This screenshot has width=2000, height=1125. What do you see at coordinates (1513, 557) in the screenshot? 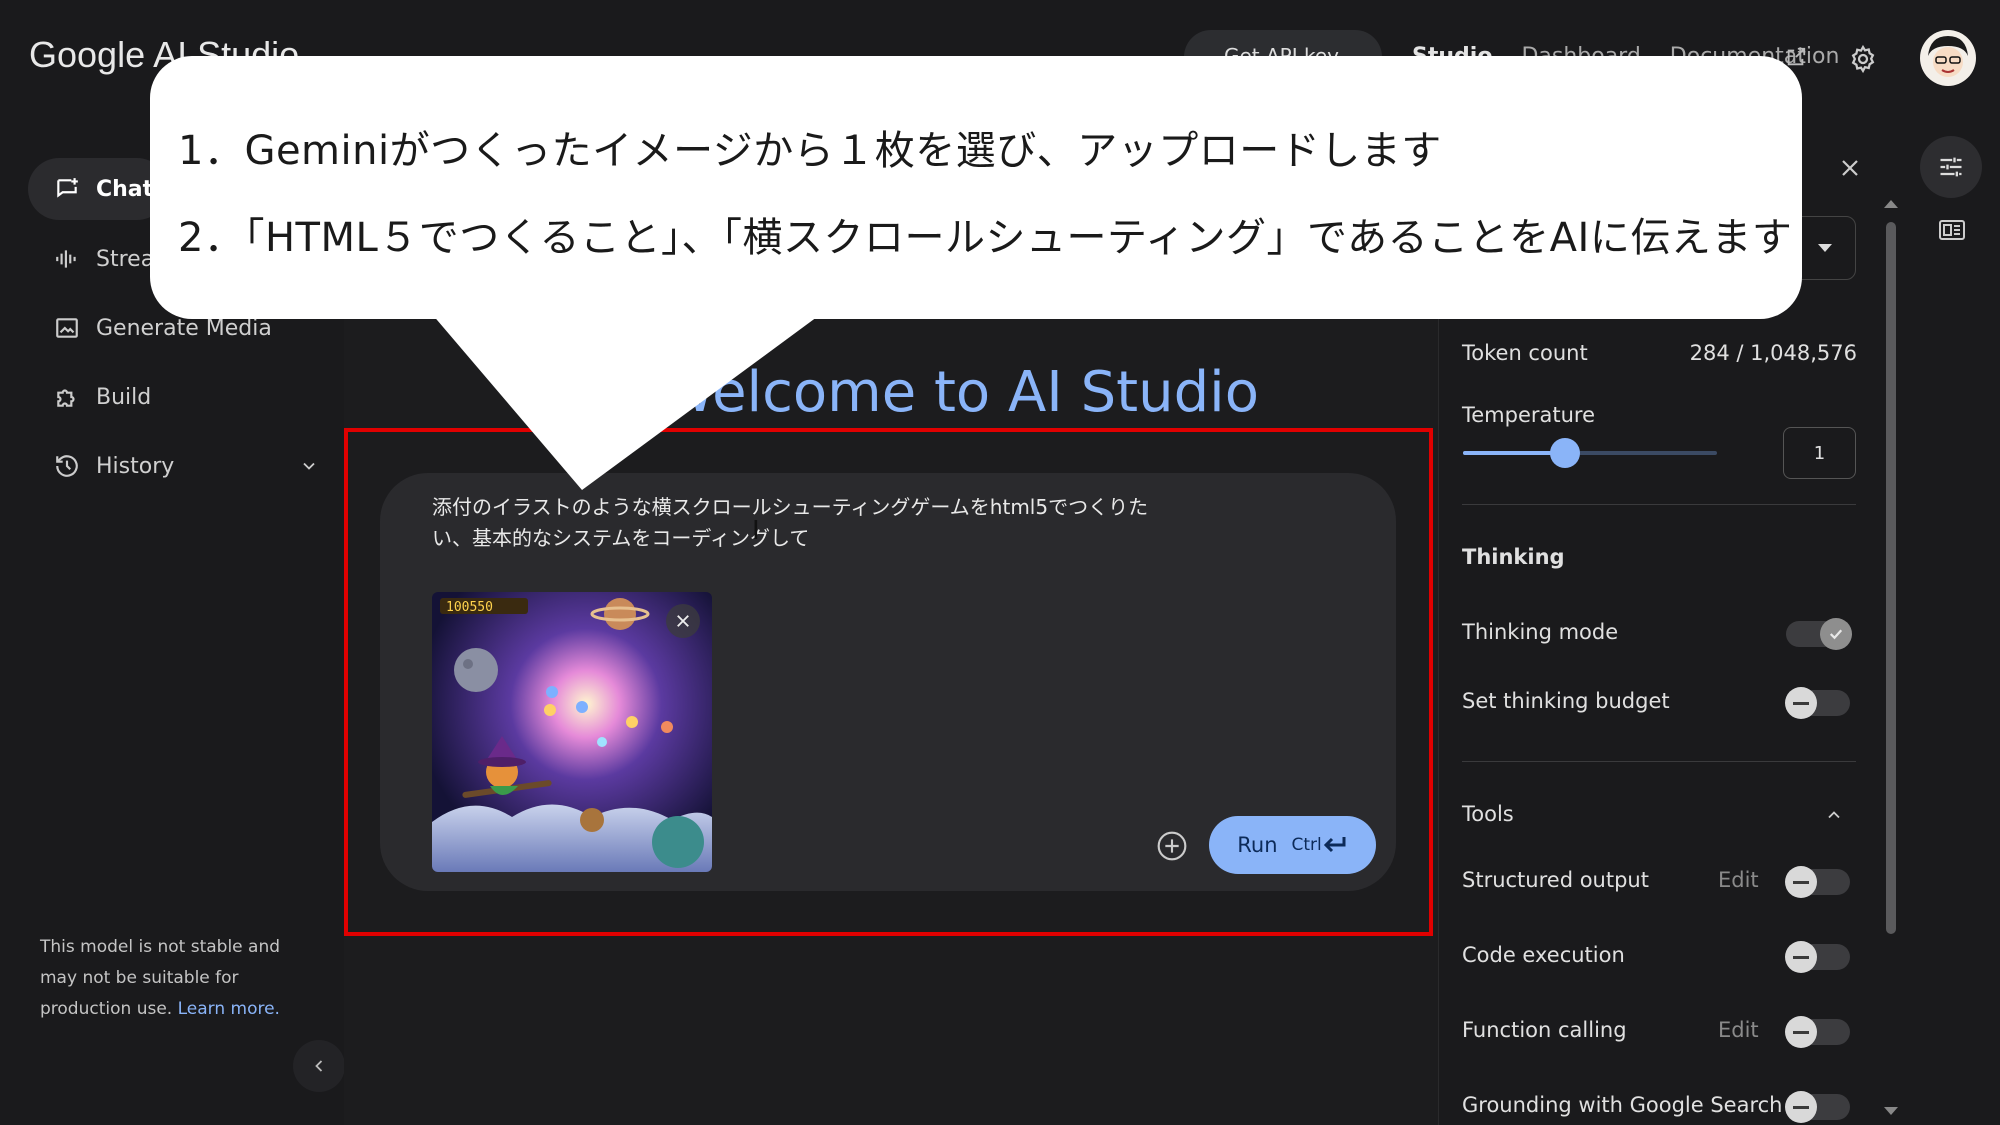
I see `thinking-heading: Thinking` at bounding box center [1513, 557].